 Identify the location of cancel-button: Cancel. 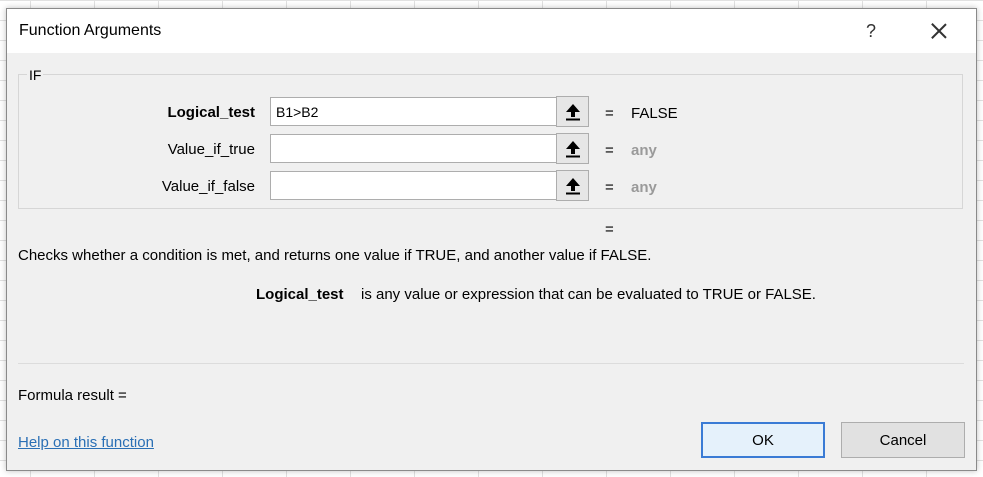
(903, 440).